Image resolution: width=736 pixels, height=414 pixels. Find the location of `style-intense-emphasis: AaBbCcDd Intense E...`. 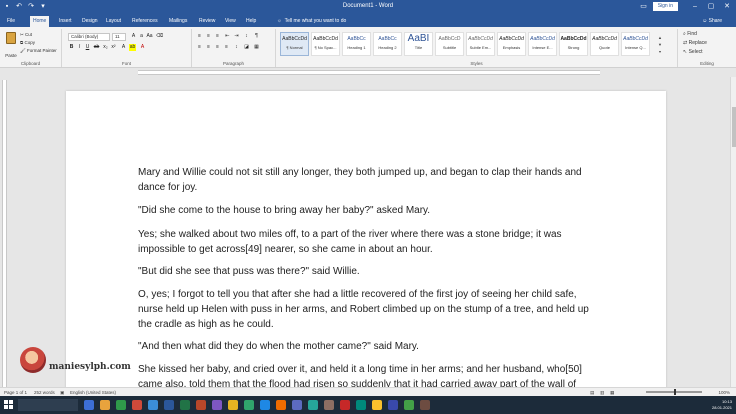

style-intense-emphasis: AaBbCcDd Intense E... is located at coordinates (542, 44).